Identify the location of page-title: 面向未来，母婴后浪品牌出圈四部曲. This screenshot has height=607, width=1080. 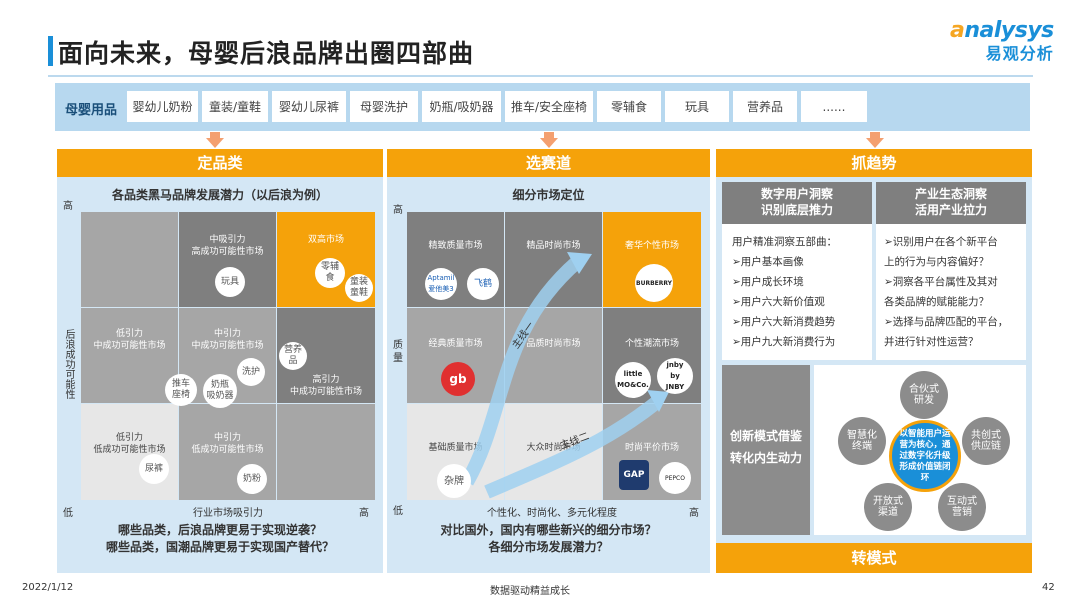
(266, 53).